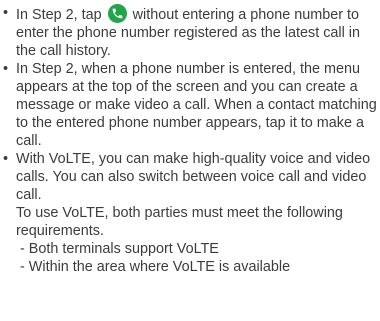 This screenshot has width=380, height=321. What do you see at coordinates (59, 15) in the screenshot?
I see `note-text-before-icon: In Step 2, tap` at bounding box center [59, 15].